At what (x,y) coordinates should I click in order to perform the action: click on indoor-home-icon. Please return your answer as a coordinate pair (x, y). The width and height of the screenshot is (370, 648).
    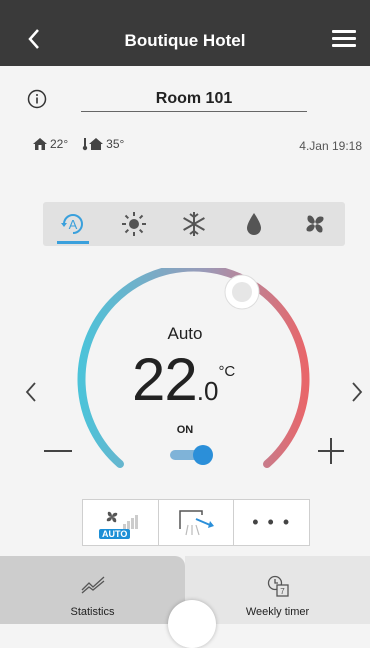
    Looking at the image, I should click on (40, 144).